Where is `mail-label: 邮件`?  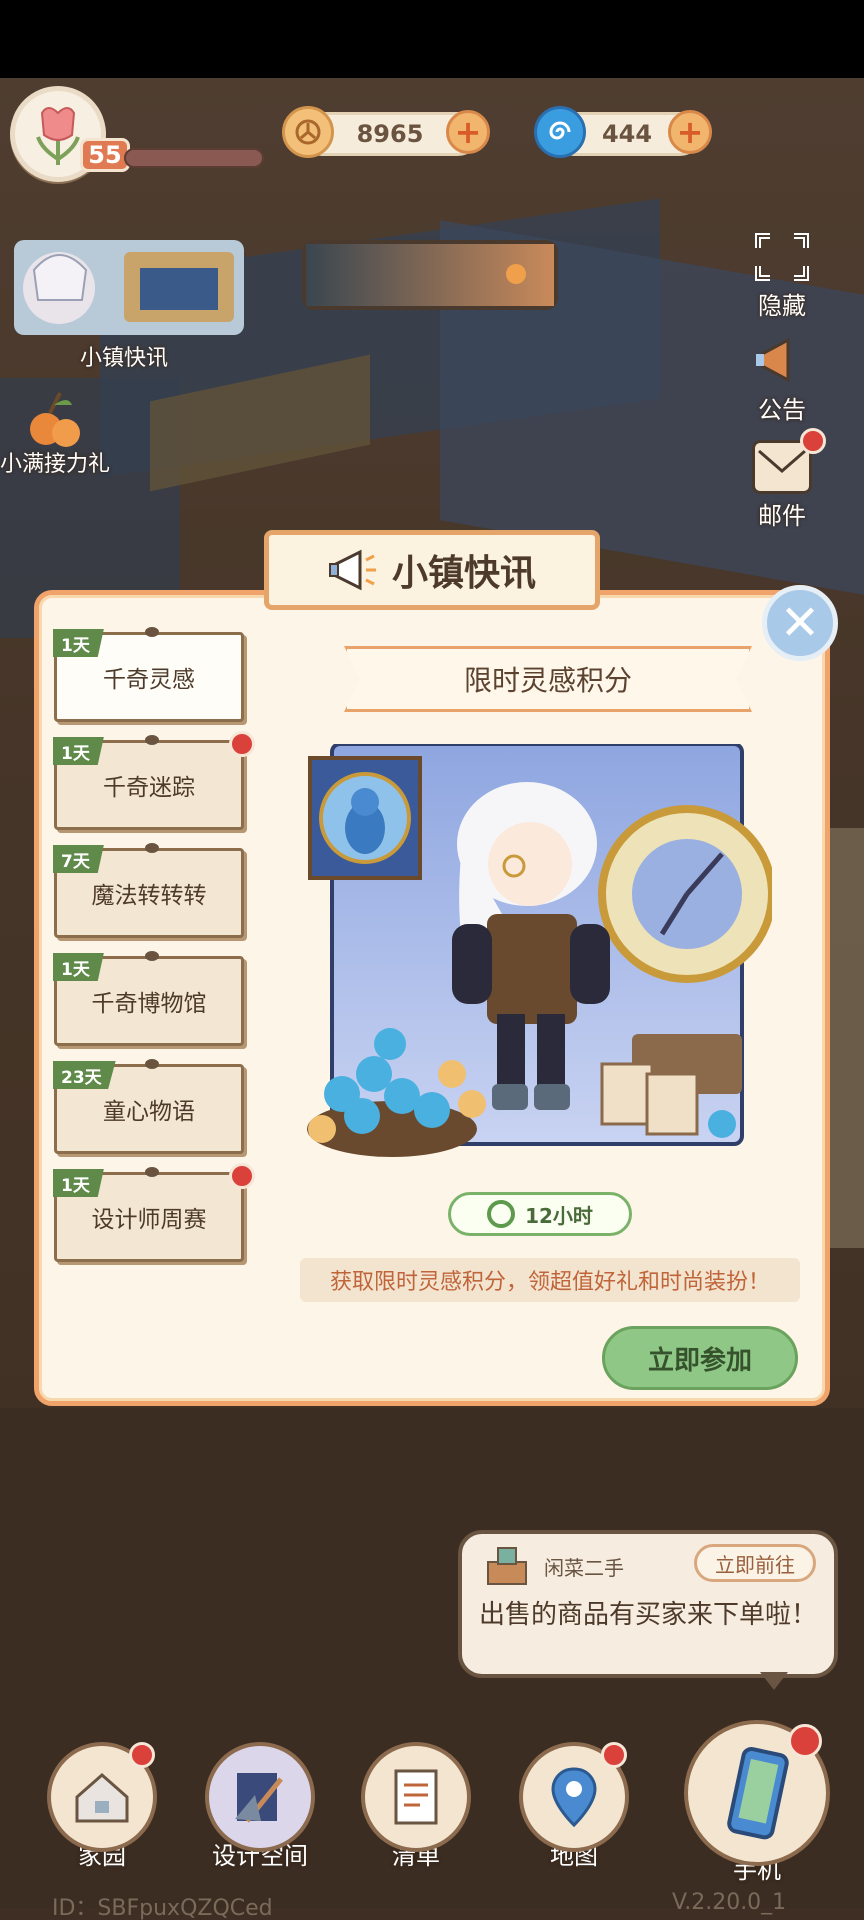
mail-label: 邮件 is located at coordinates (782, 516).